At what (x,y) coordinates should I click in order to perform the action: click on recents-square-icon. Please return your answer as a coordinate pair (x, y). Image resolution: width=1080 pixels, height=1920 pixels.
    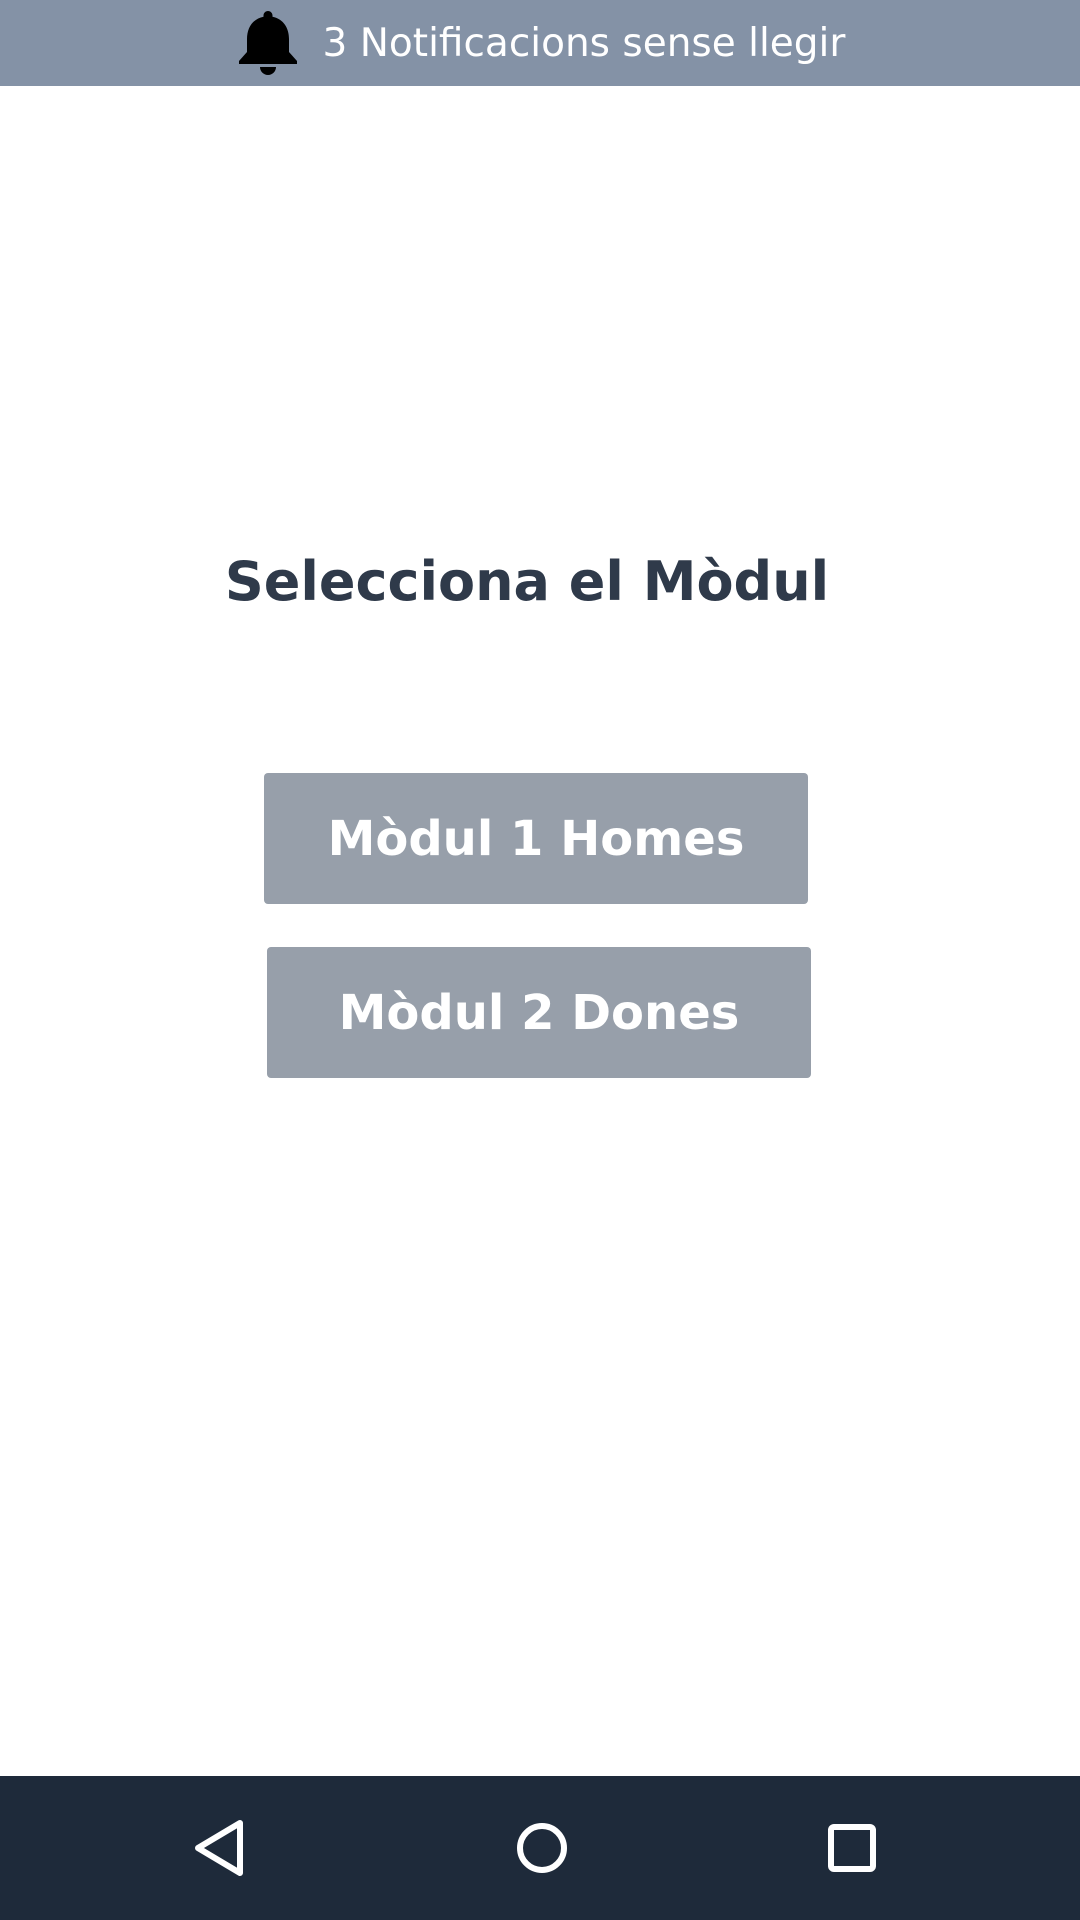
    Looking at the image, I should click on (852, 1848).